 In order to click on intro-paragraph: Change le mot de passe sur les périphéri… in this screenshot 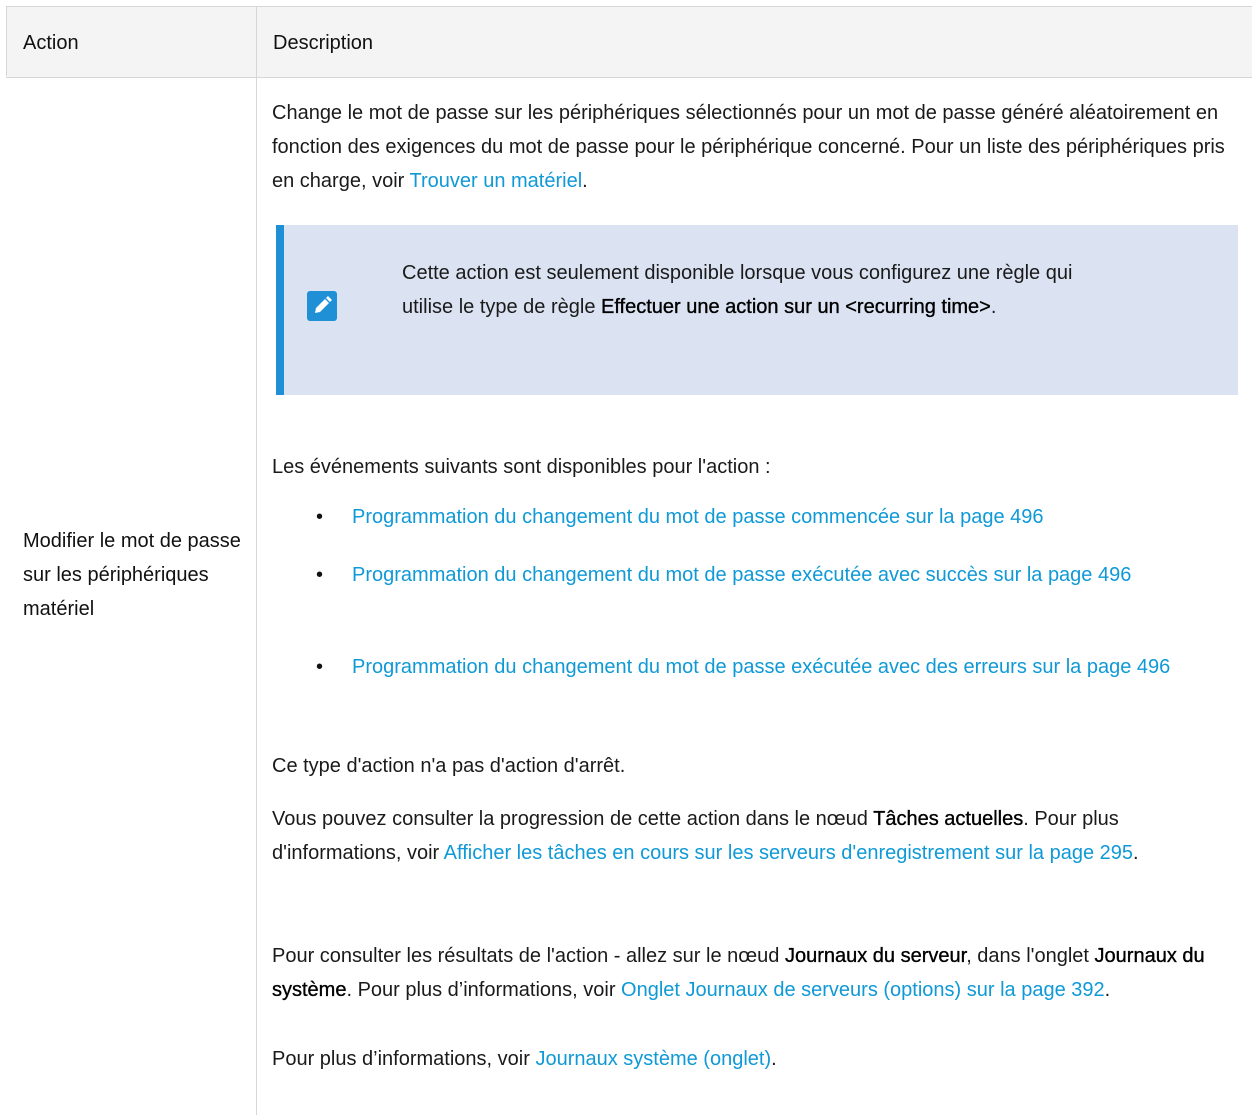, I will do `click(754, 147)`.